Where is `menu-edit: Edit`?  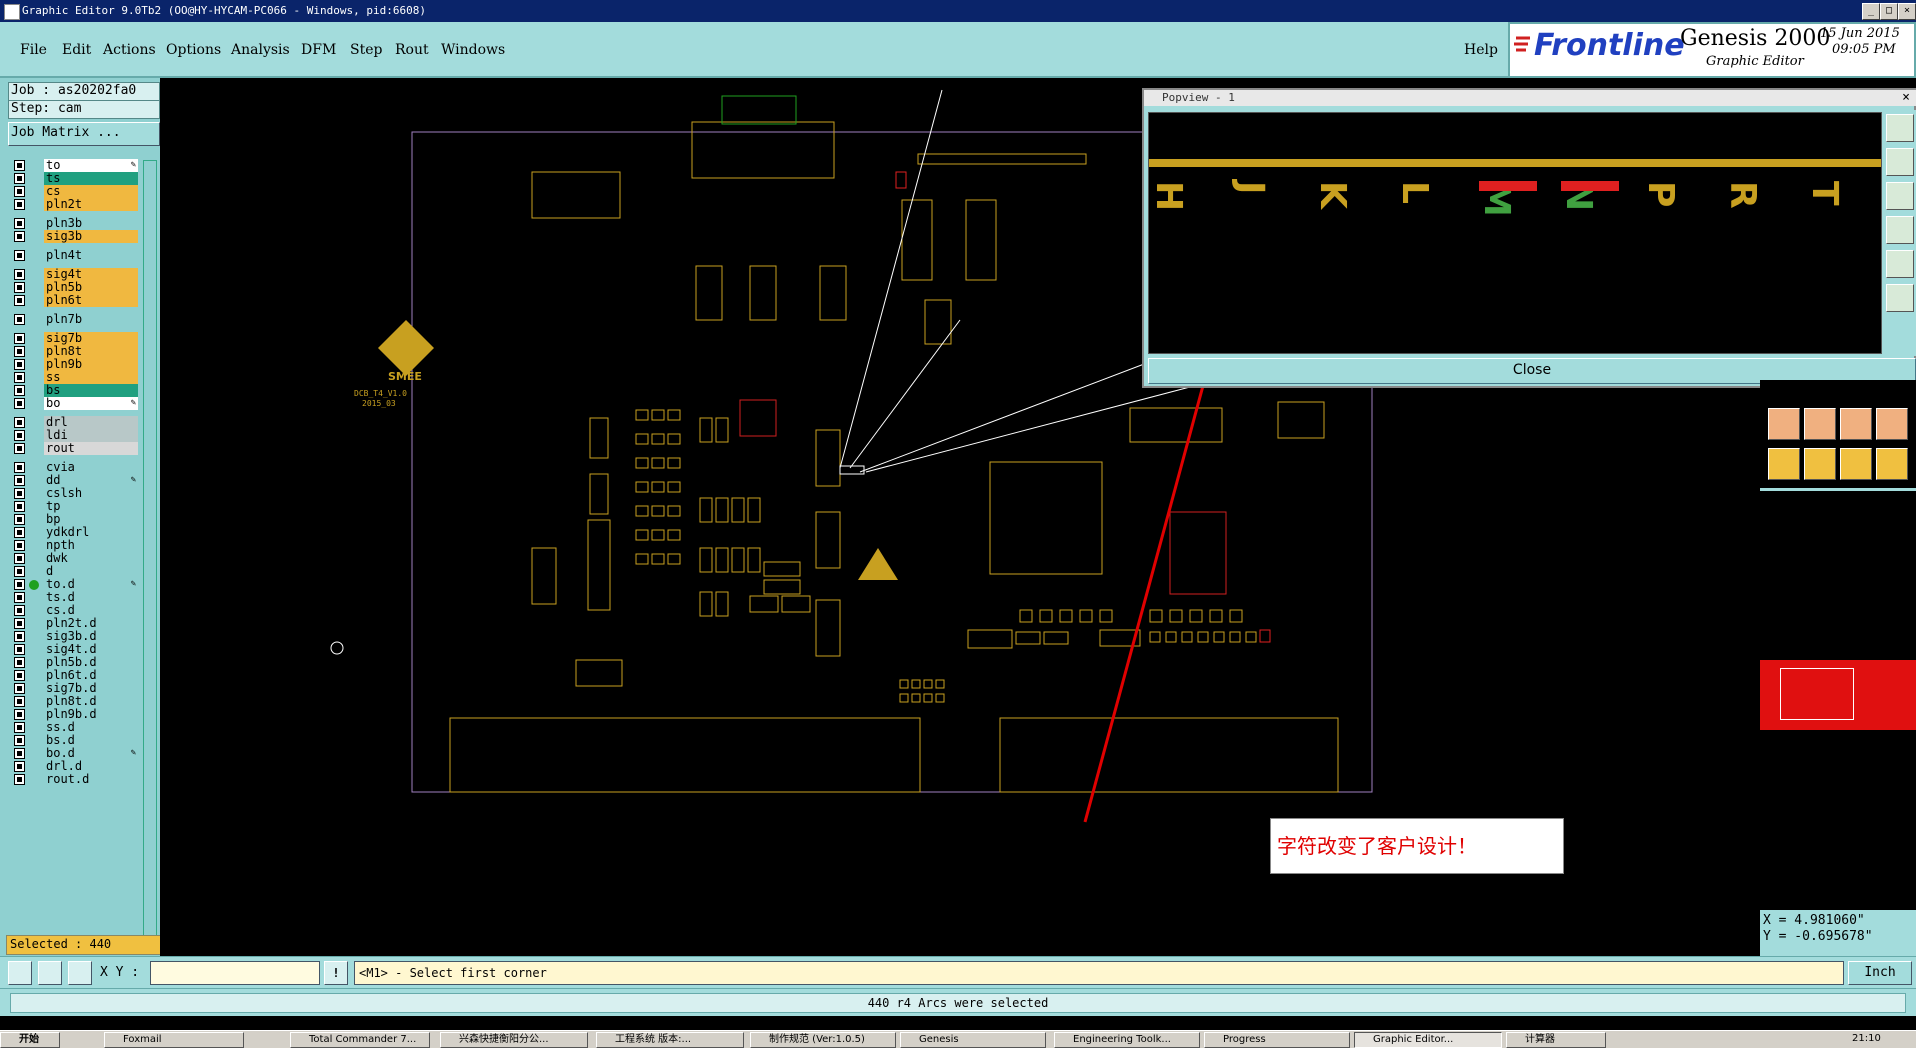
menu-edit: Edit is located at coordinates (76, 50).